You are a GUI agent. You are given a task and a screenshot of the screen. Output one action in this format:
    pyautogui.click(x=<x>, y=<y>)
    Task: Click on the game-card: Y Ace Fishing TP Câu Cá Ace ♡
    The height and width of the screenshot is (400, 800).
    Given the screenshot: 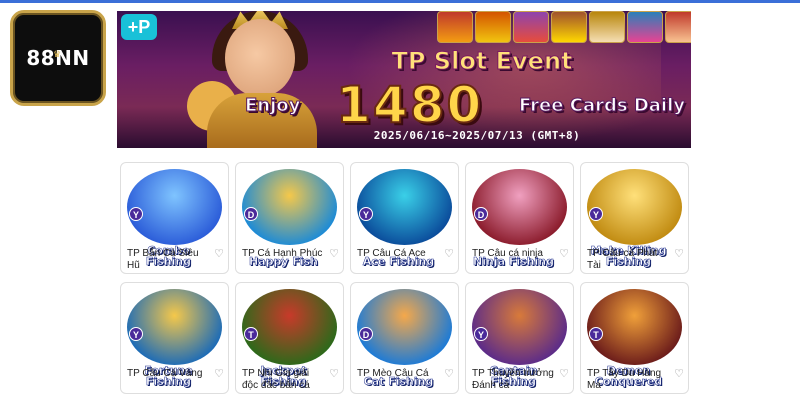 What is the action you would take?
    pyautogui.click(x=404, y=218)
    